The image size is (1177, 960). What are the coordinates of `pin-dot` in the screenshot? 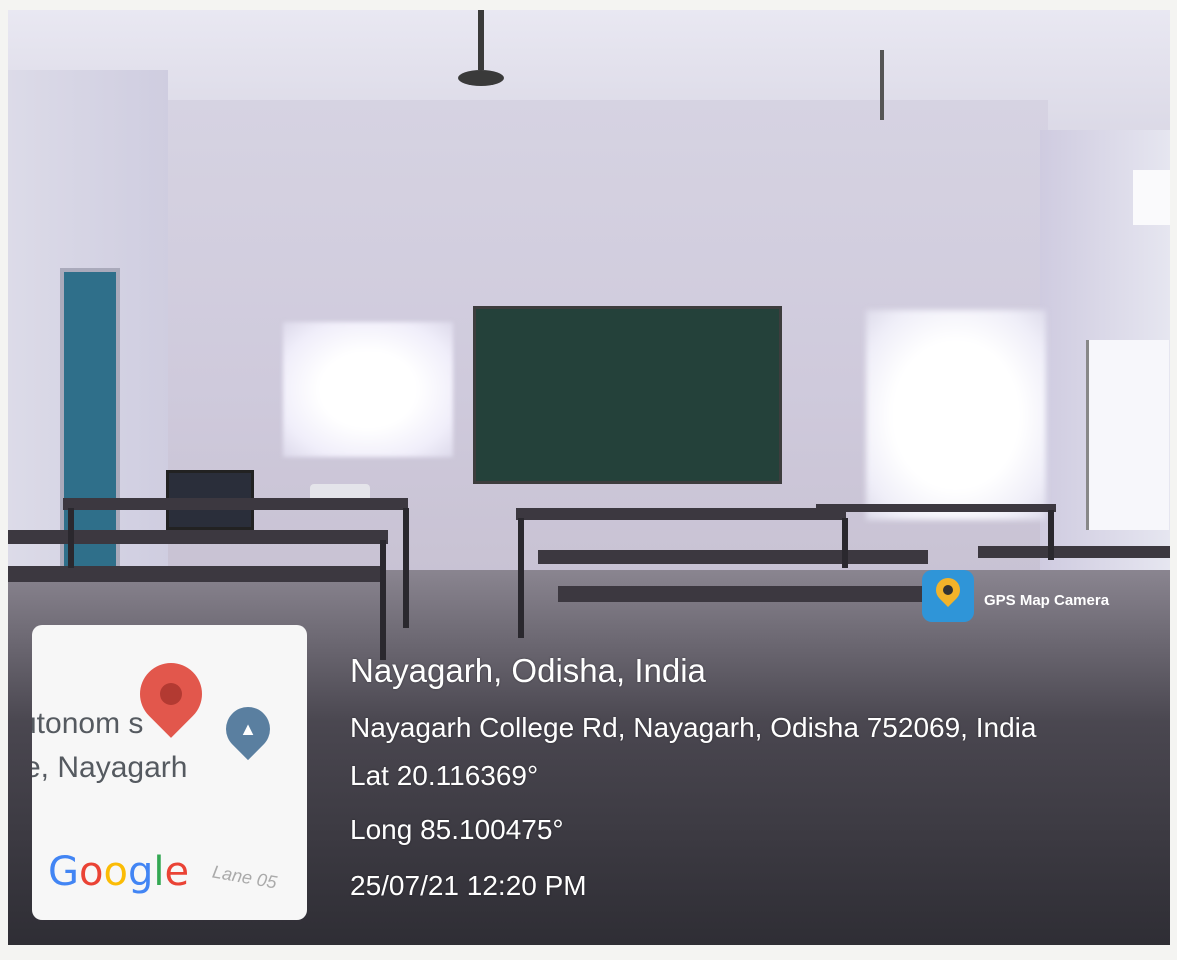 It's located at (948, 590).